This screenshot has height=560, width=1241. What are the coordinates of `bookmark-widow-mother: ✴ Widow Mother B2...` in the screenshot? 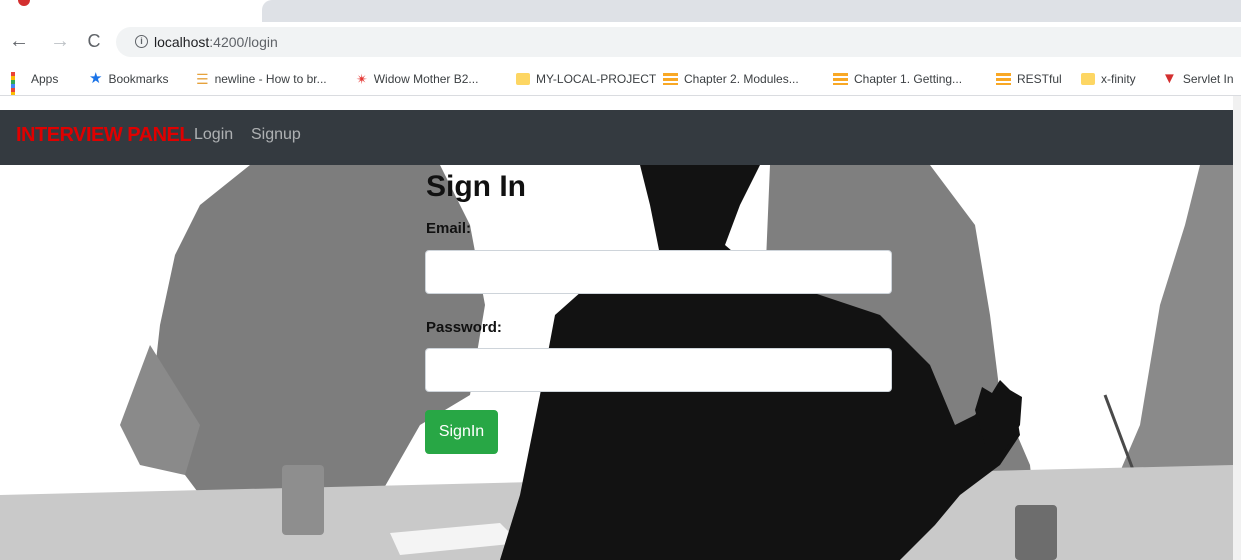 It's located at (417, 79).